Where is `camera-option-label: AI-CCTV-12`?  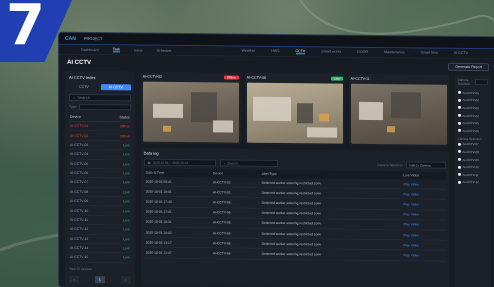
camera-option-label: AI-CCTV-12 is located at coordinates (470, 182).